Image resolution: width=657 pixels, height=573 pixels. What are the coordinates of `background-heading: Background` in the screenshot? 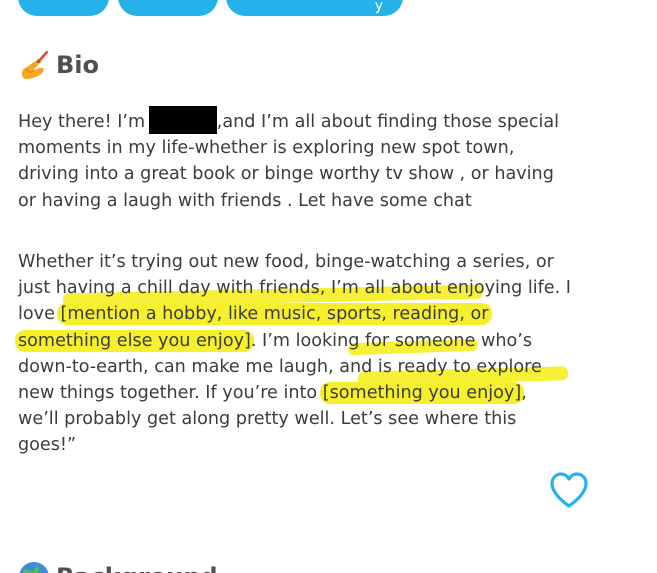 It's located at (118, 566).